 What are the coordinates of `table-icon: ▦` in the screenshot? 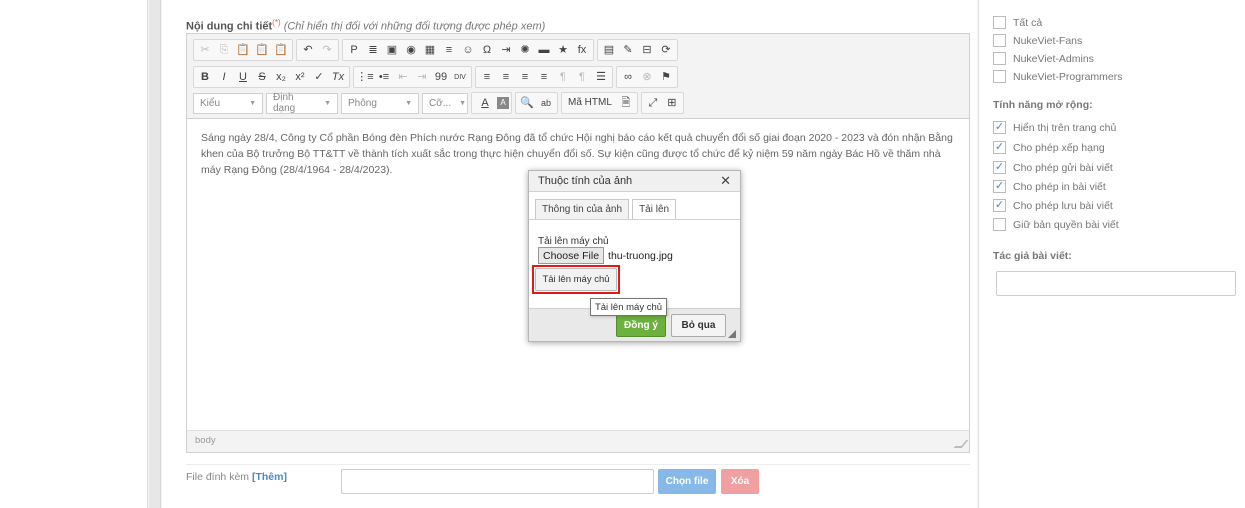 It's located at (430, 50).